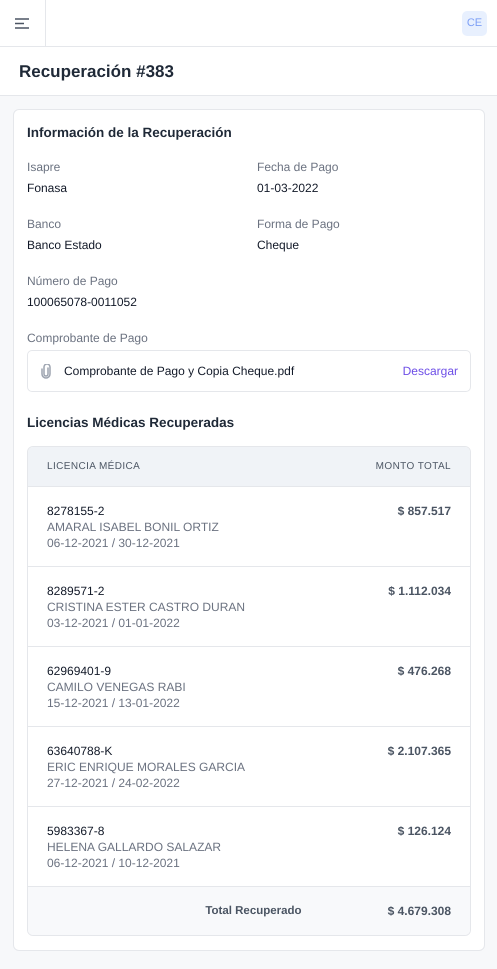 The width and height of the screenshot is (497, 969). Describe the element at coordinates (278, 245) in the screenshot. I see `field-value: Cheque` at that location.